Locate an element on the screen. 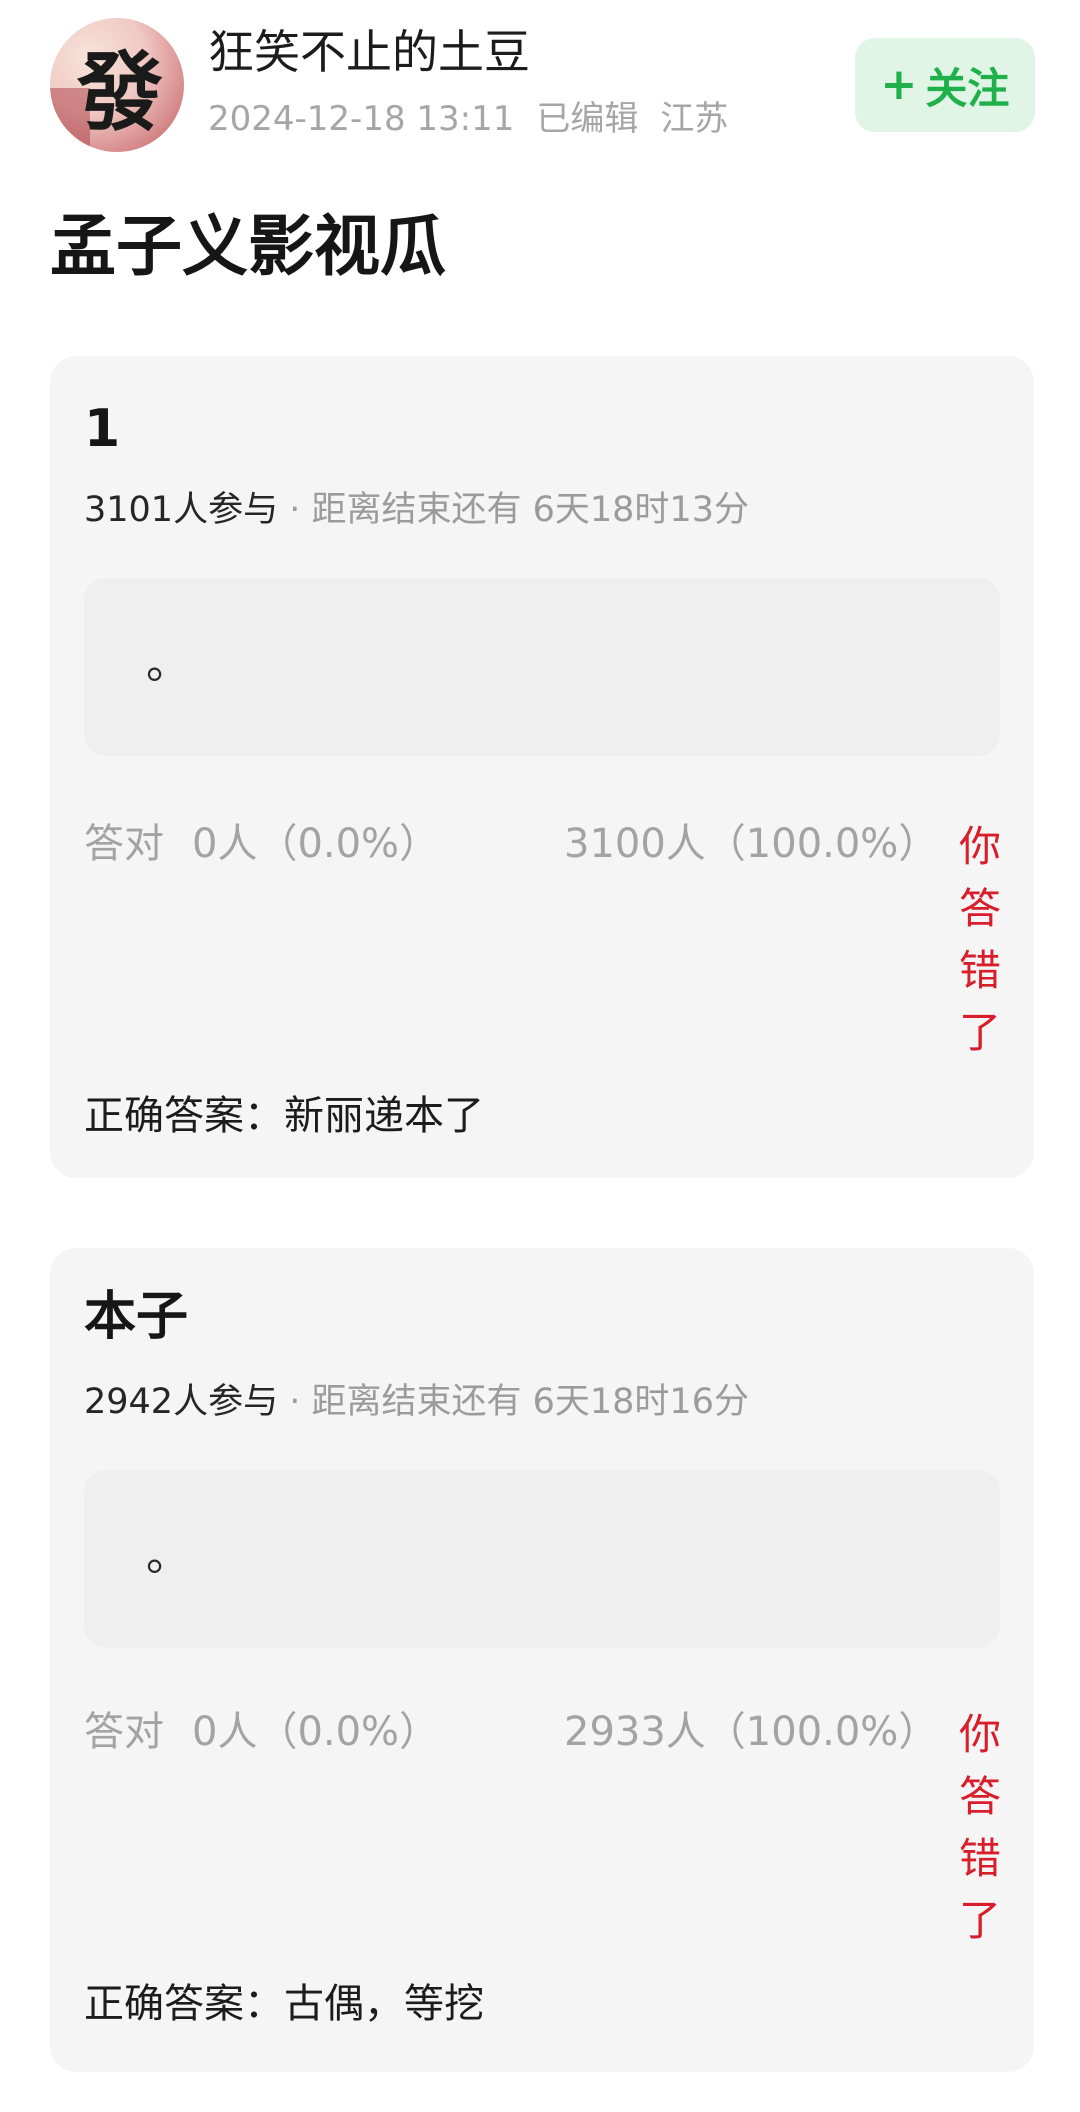  wrong-count: 2933人（100.0%） is located at coordinates (751, 1732).